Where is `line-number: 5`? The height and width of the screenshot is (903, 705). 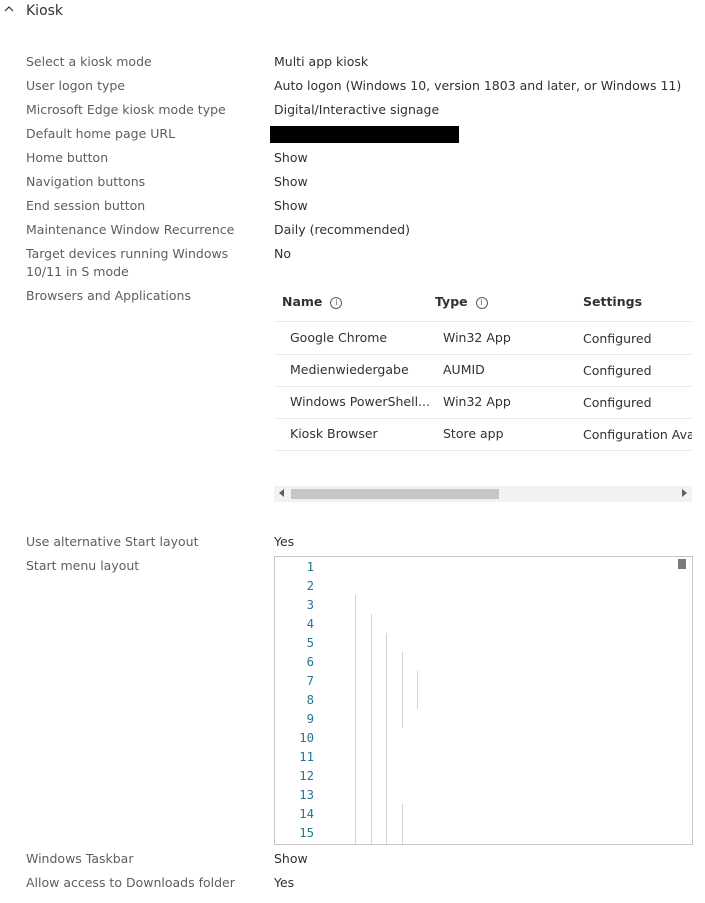 line-number: 5 is located at coordinates (310, 643).